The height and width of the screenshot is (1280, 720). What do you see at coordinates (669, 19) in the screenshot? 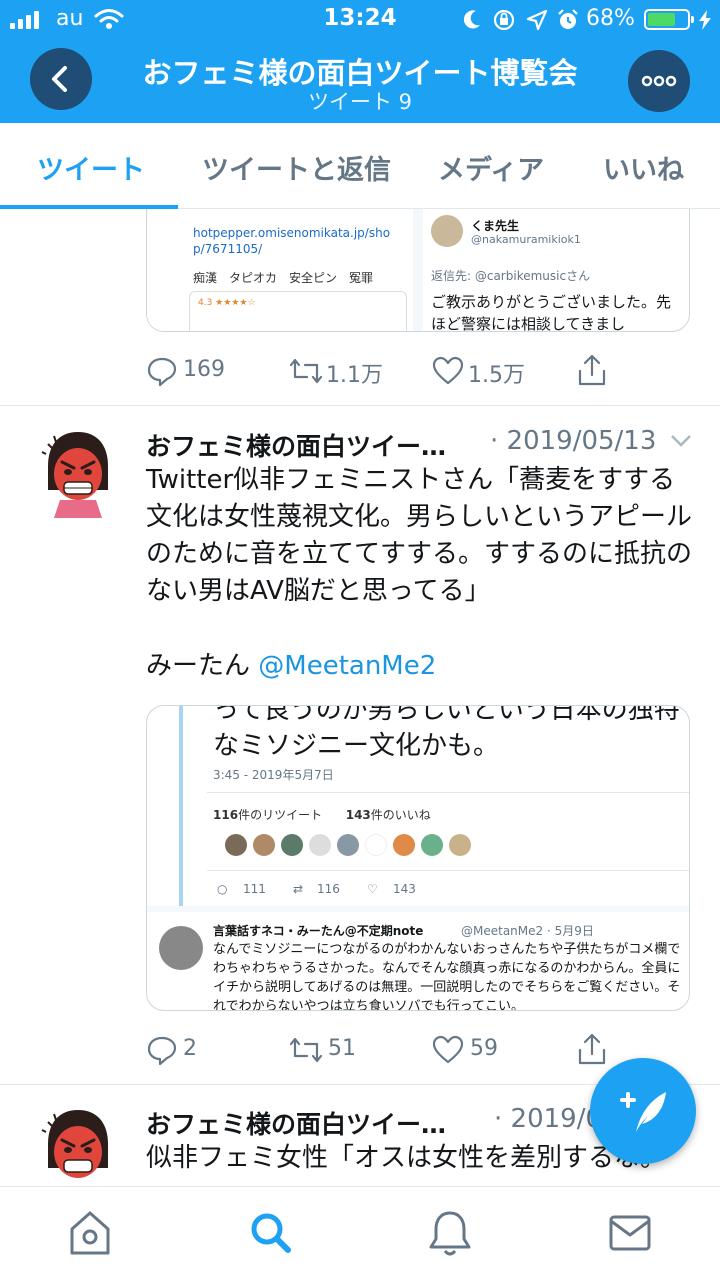
I see `battery-icon` at bounding box center [669, 19].